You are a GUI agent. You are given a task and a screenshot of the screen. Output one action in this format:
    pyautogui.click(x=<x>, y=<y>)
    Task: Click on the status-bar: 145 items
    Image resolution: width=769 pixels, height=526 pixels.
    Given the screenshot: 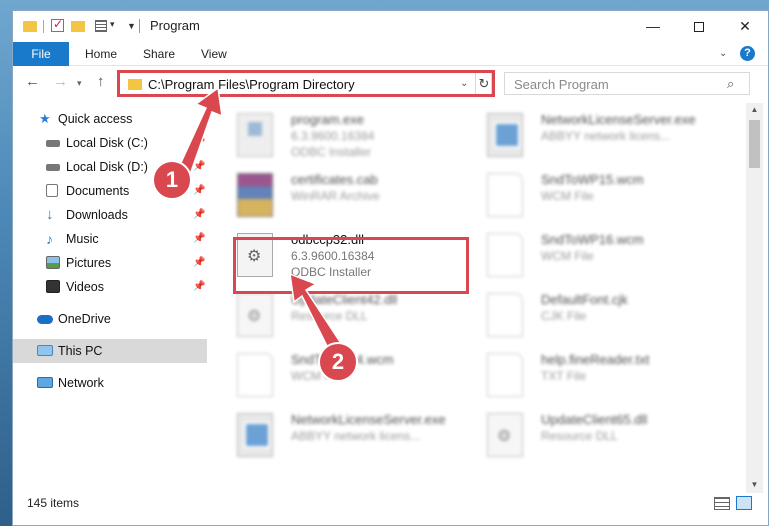 What is the action you would take?
    pyautogui.click(x=390, y=509)
    